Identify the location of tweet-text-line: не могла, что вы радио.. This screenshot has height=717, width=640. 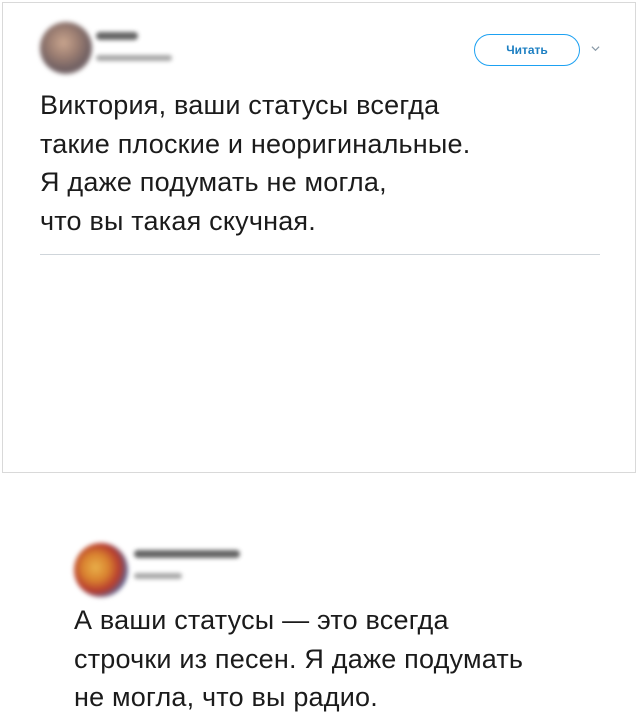
(226, 697).